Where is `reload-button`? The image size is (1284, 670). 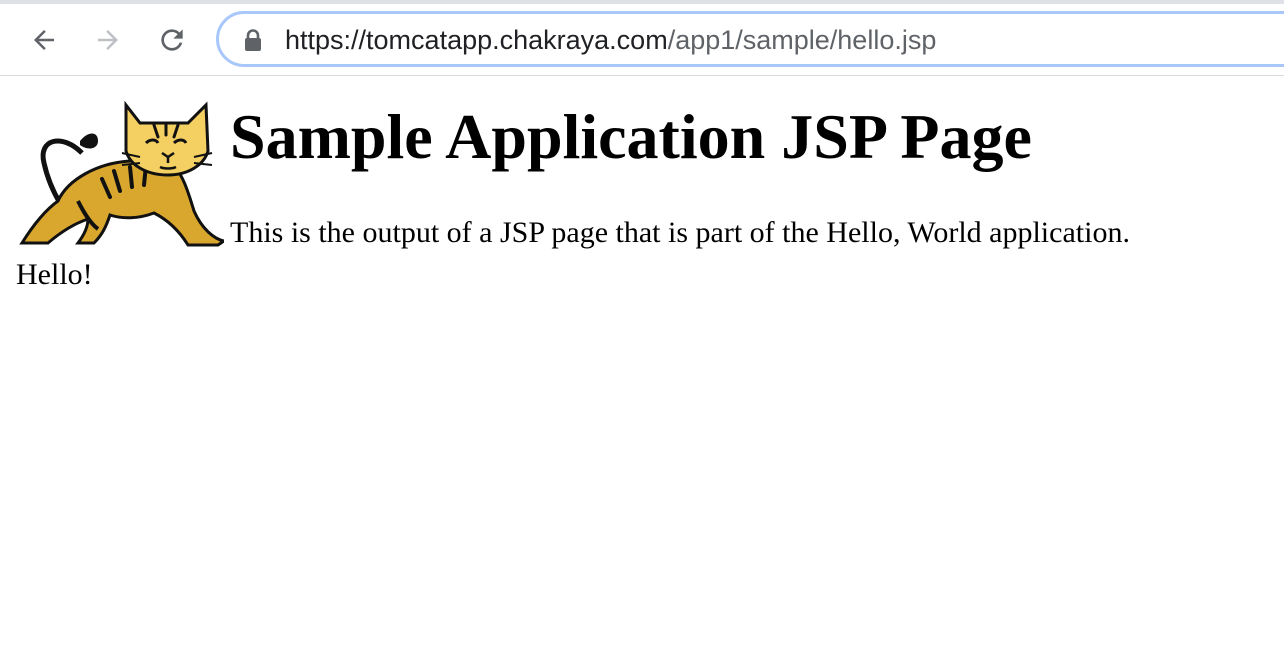
reload-button is located at coordinates (172, 40).